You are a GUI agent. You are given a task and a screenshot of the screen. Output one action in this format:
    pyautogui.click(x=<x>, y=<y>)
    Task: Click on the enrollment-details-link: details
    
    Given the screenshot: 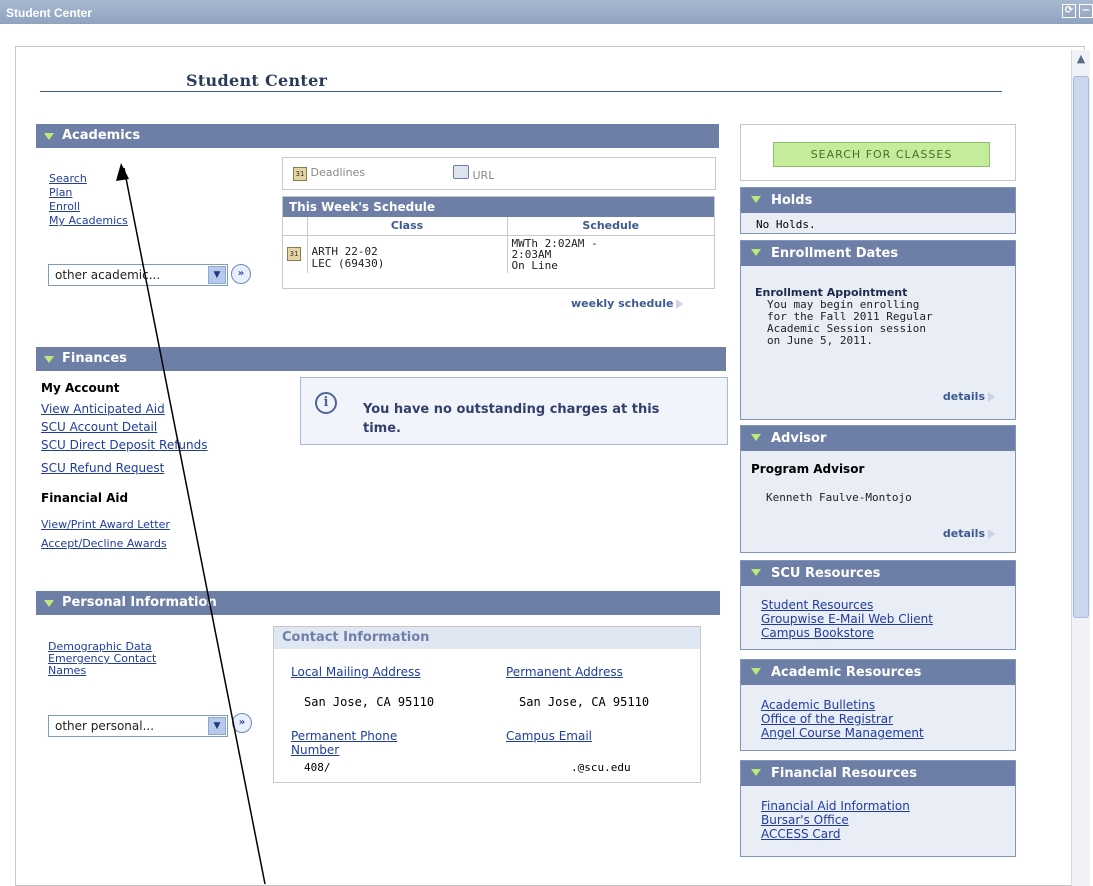 What is the action you would take?
    pyautogui.click(x=969, y=396)
    